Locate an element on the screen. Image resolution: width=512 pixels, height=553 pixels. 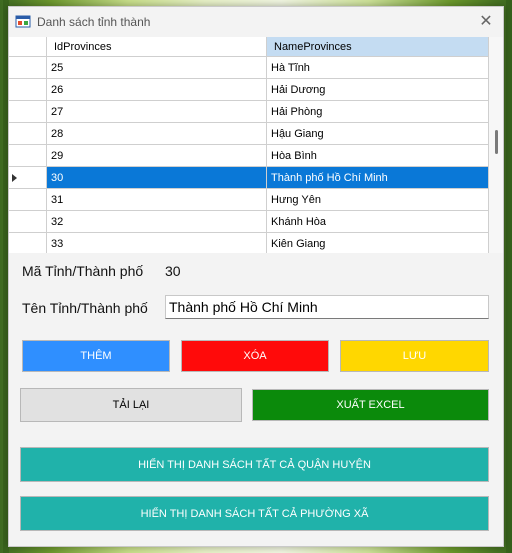
grid-header: IdProvinces NameProvinces is located at coordinates (249, 47).